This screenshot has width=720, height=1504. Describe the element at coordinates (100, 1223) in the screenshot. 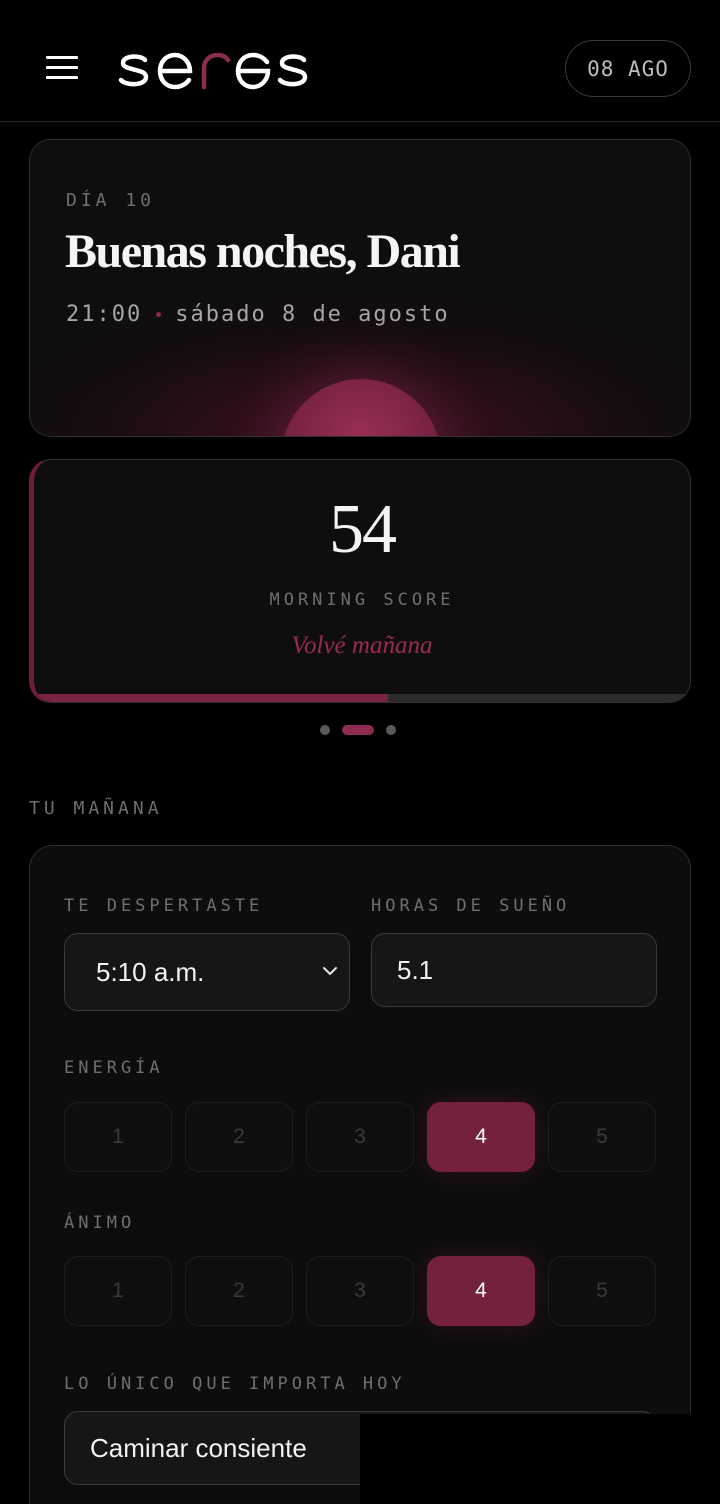

I see `mood-label: ÁNIMO` at that location.